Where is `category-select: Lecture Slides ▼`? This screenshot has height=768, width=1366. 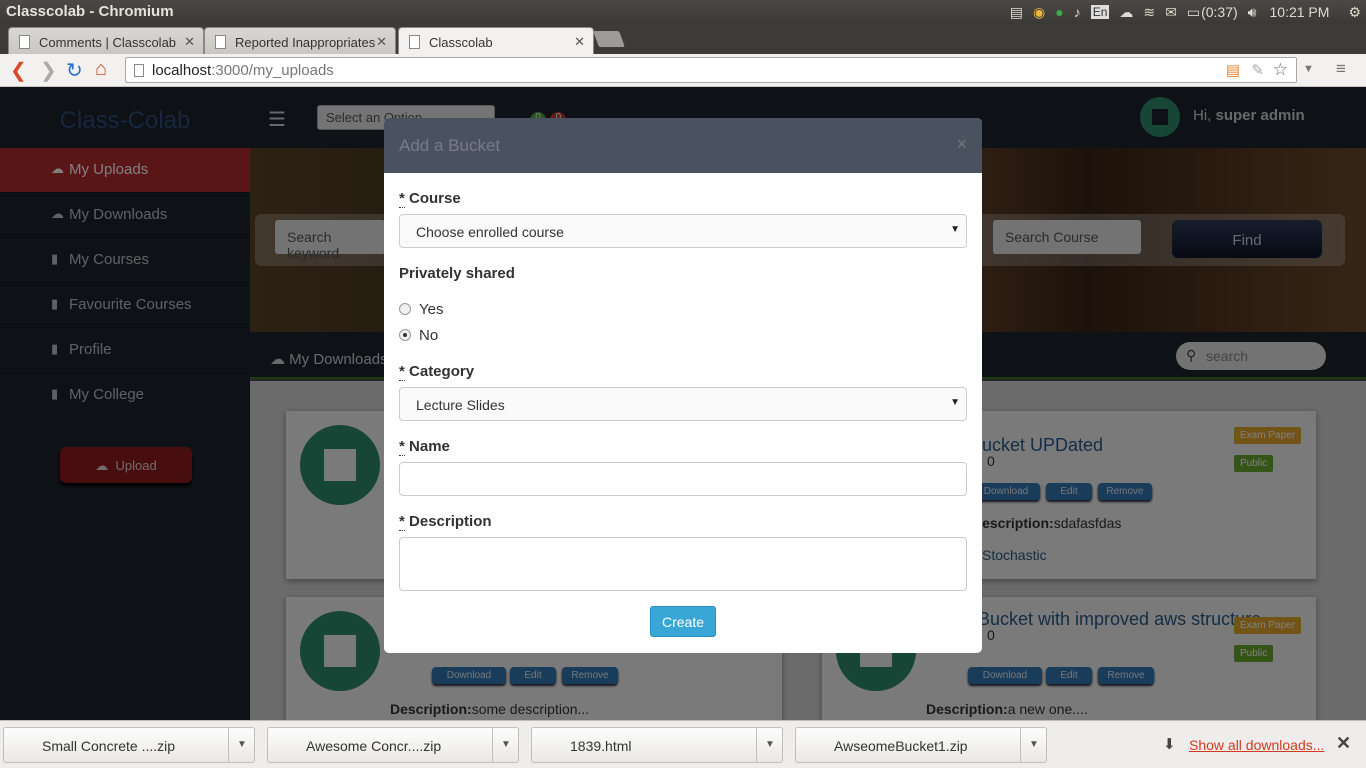 category-select: Lecture Slides ▼ is located at coordinates (683, 404).